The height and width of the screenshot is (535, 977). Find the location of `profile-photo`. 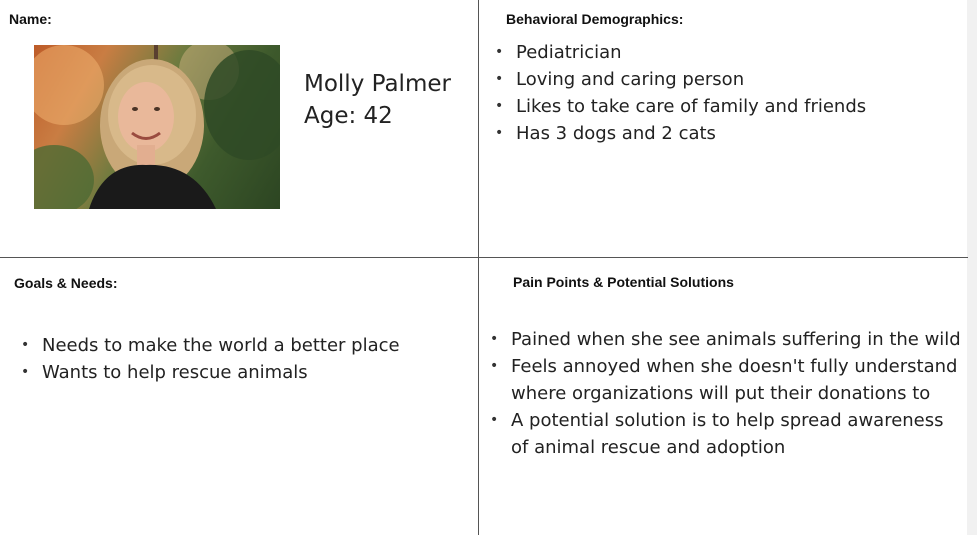

profile-photo is located at coordinates (157, 127).